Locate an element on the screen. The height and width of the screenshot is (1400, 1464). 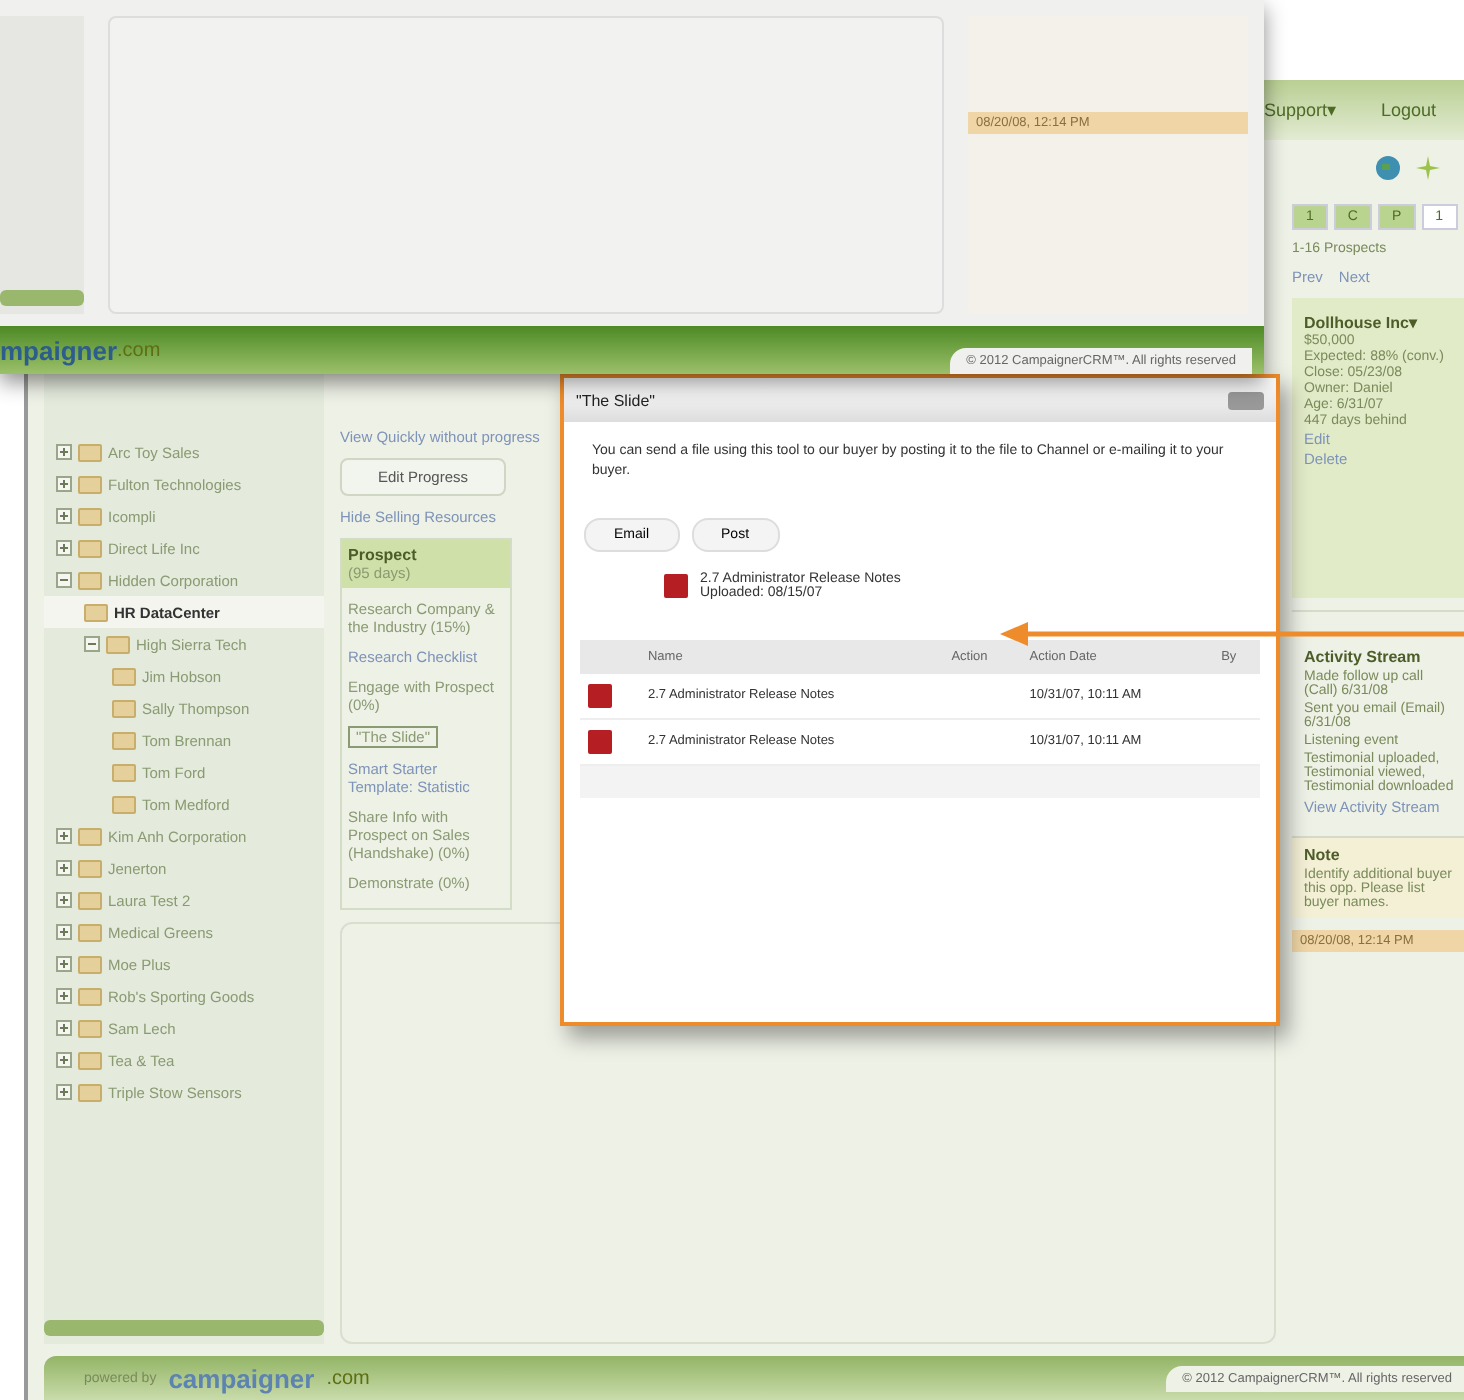
dialog-title: "The Slide" is located at coordinates (615, 400).